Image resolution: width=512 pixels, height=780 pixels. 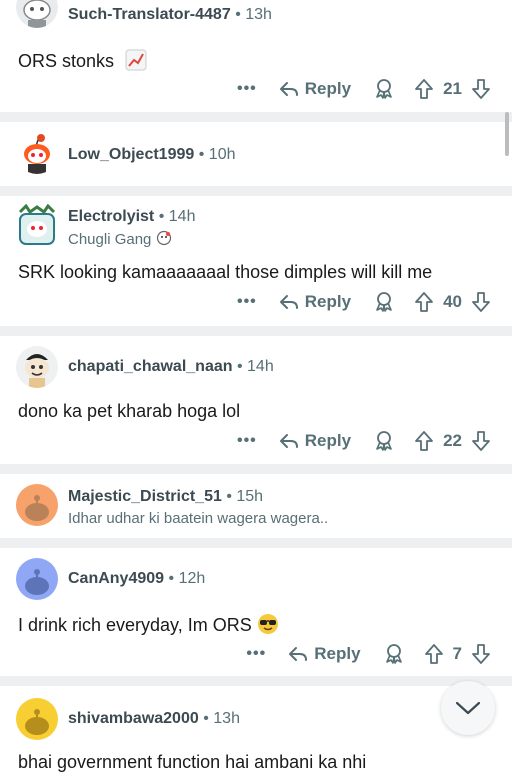 I want to click on scroll-down-button, so click(x=468, y=708).